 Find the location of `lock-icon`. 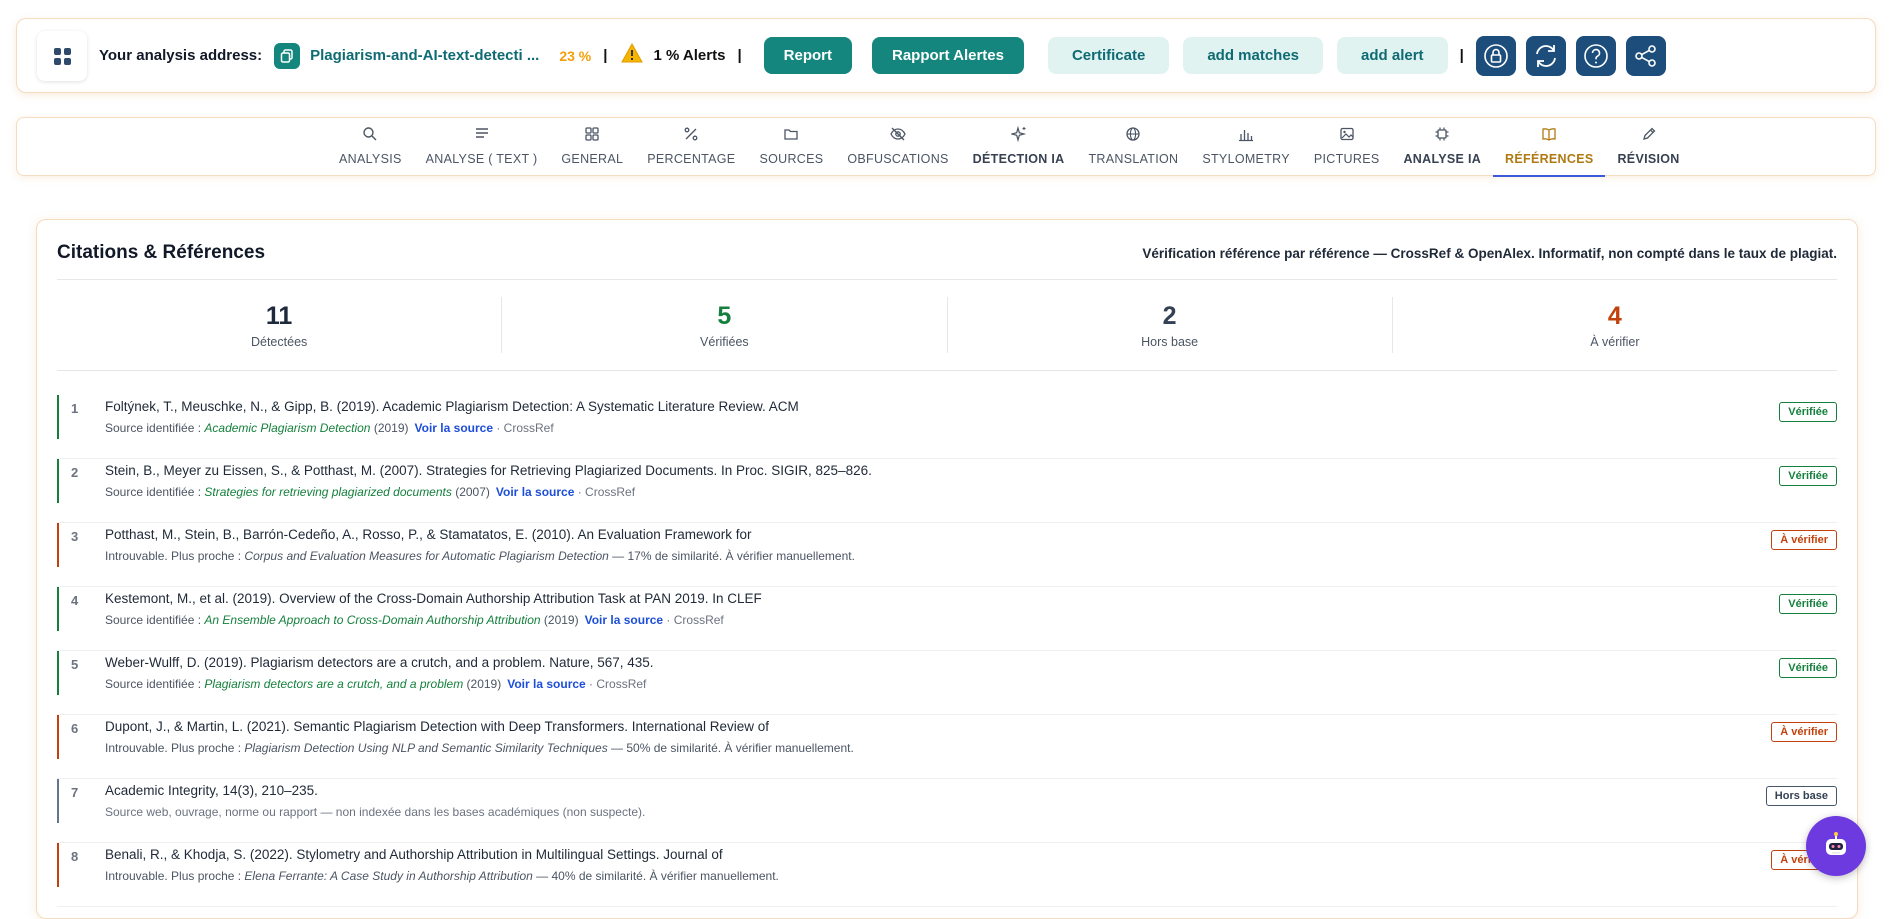

lock-icon is located at coordinates (1495, 55).